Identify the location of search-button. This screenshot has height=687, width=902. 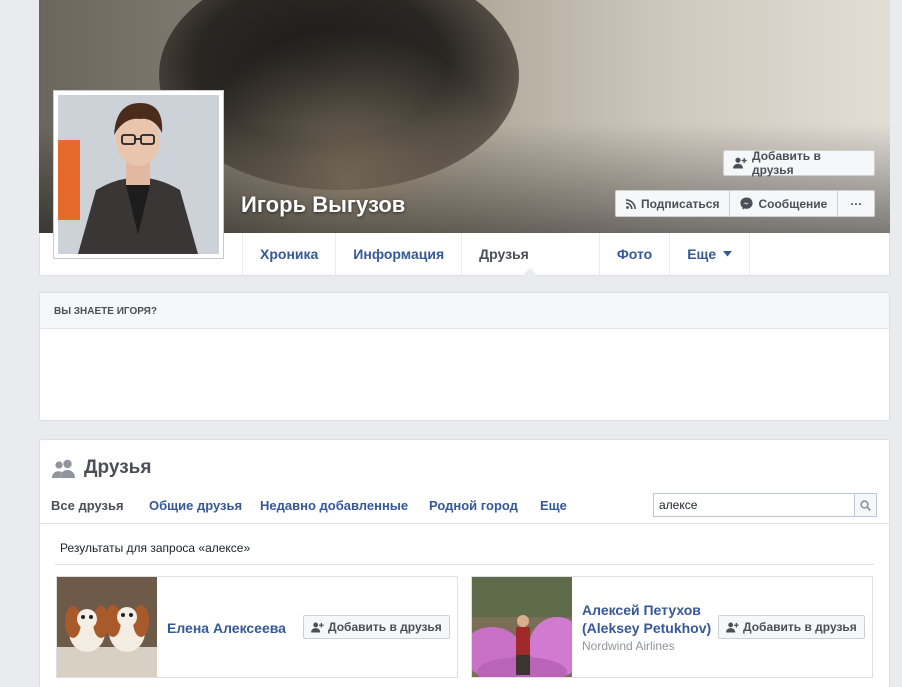
(865, 505).